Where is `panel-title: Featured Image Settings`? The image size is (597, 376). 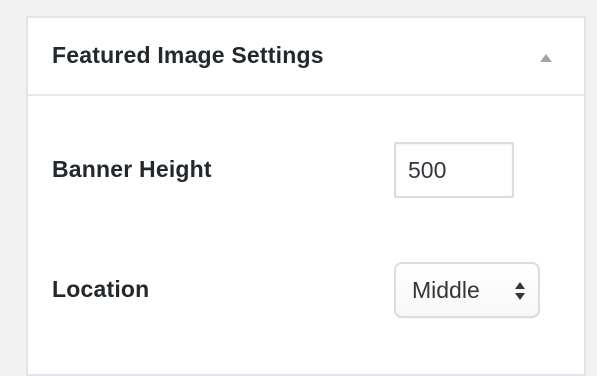 panel-title: Featured Image Settings is located at coordinates (188, 55).